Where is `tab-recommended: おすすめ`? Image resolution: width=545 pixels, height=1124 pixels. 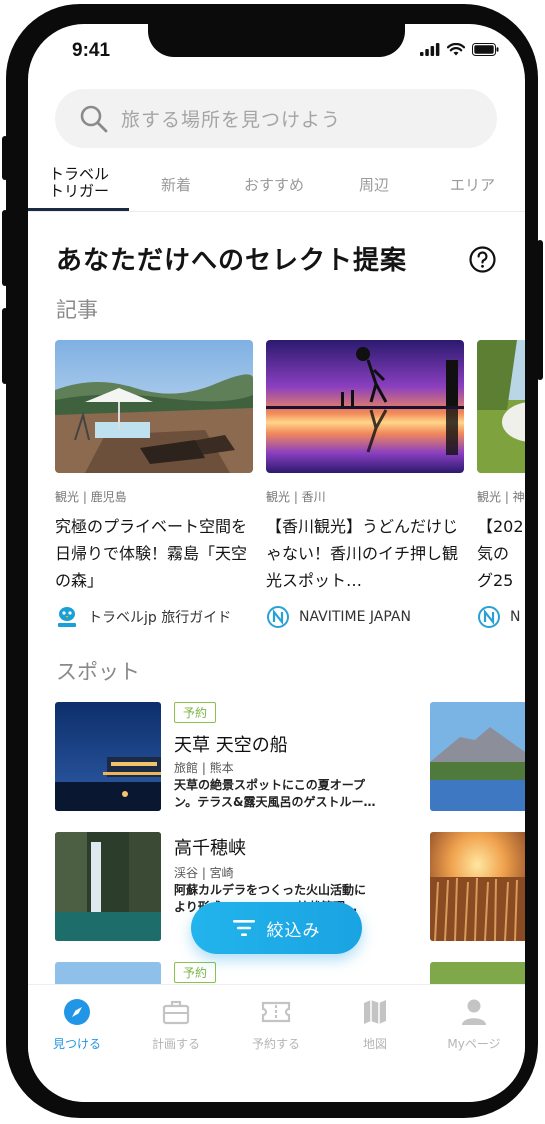 tab-recommended: おすすめ is located at coordinates (274, 184).